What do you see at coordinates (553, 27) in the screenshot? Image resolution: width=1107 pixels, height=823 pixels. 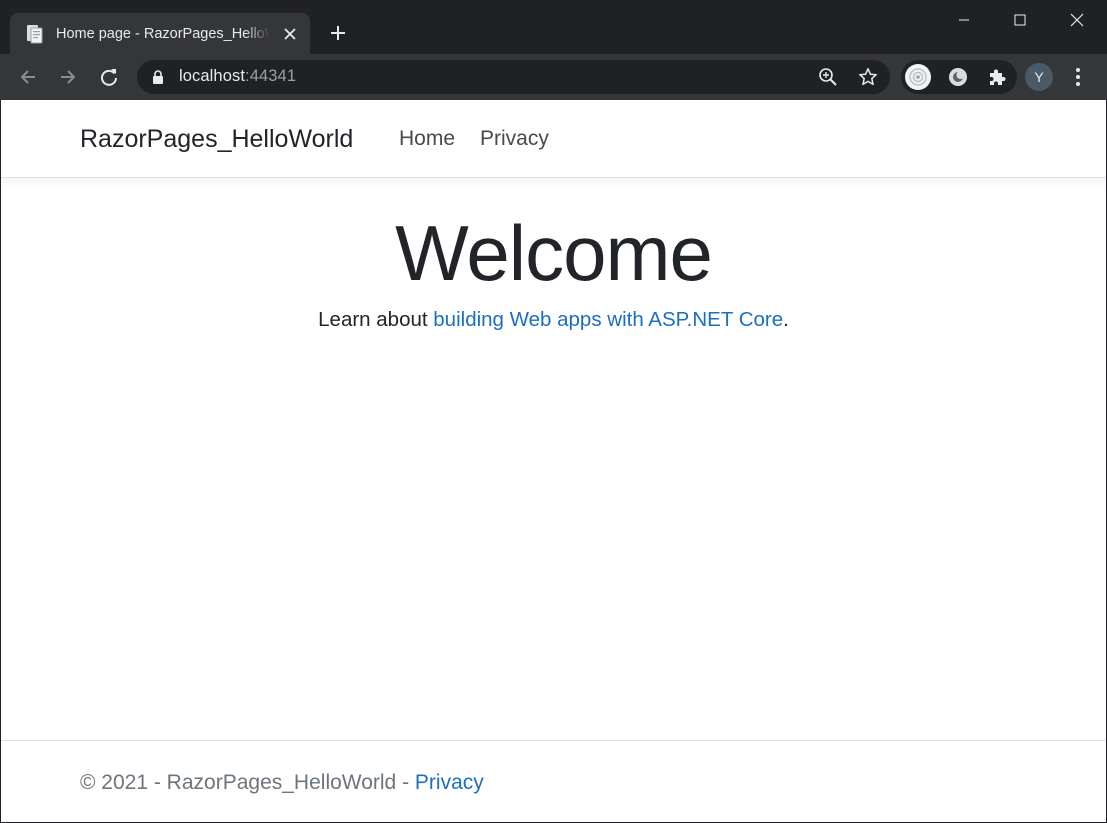 I see `browser-titlebar: Home page - RazorPages_HelloWorld` at bounding box center [553, 27].